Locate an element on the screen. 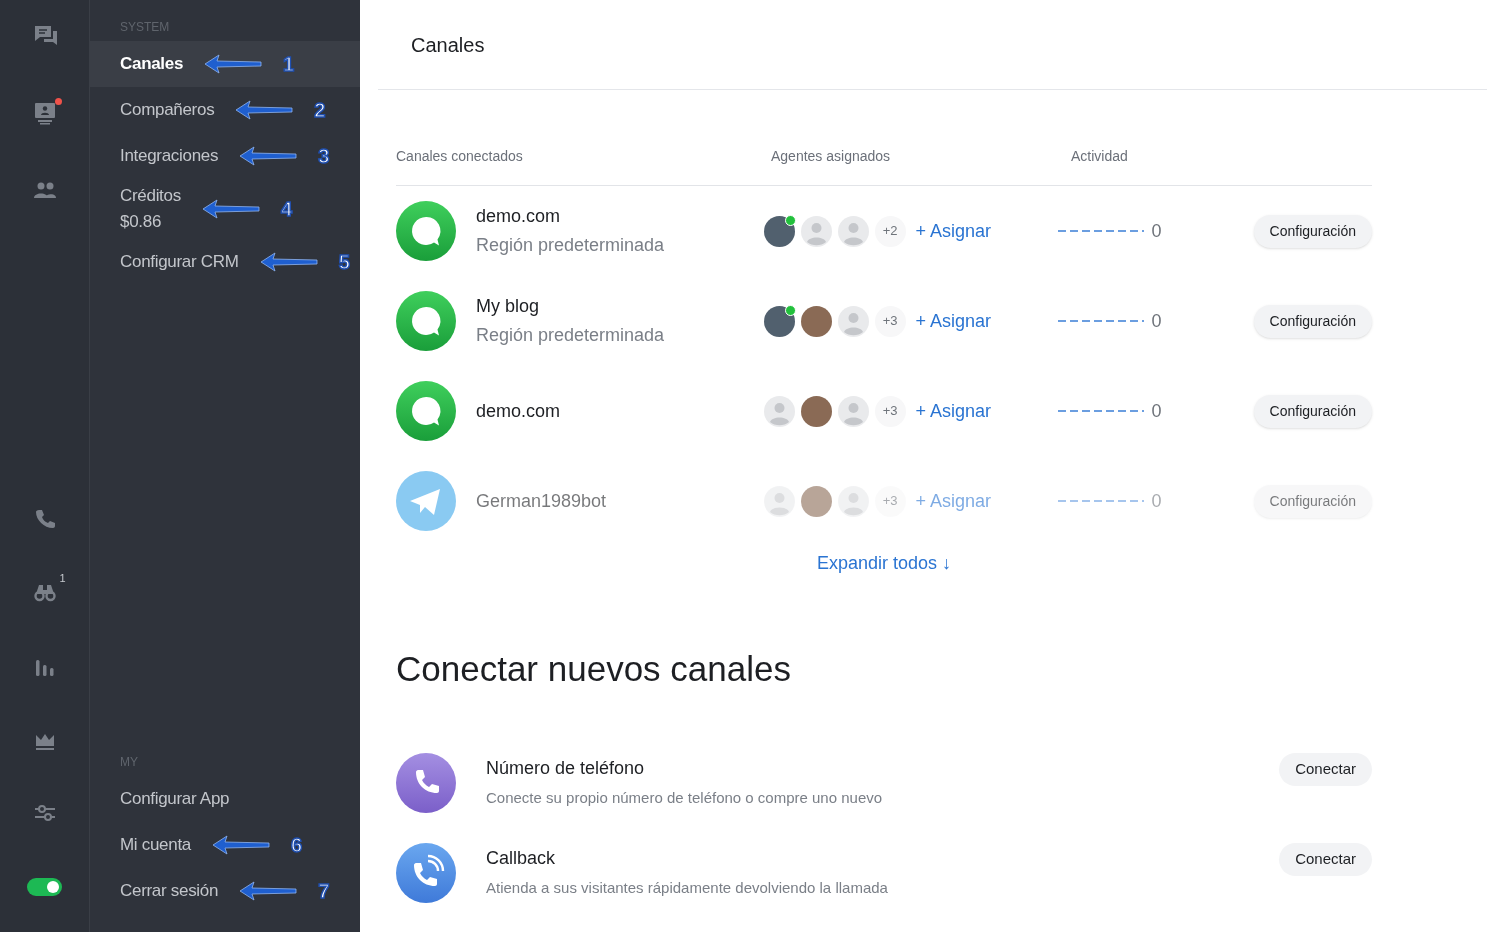 This screenshot has height=932, width=1487. channel-type-title: Número de teléfono is located at coordinates (566, 769).